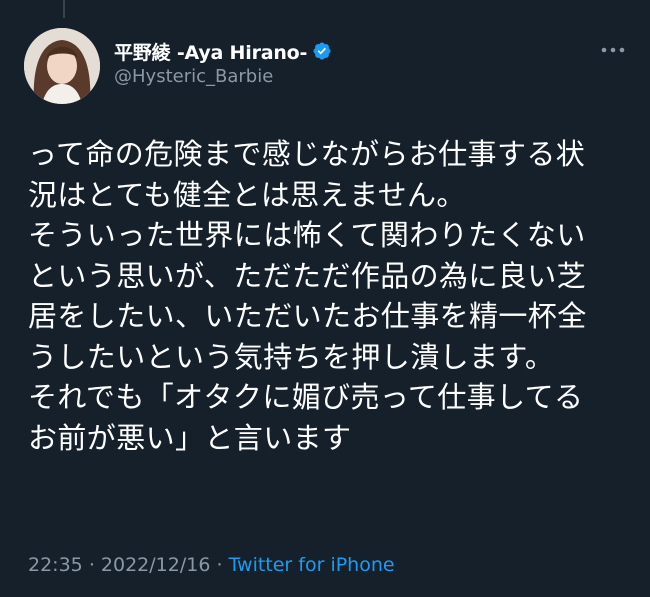 The image size is (650, 597). Describe the element at coordinates (291, 356) in the screenshot. I see `tweet-text-line: うしたいという気持ちを押し潰します。` at that location.